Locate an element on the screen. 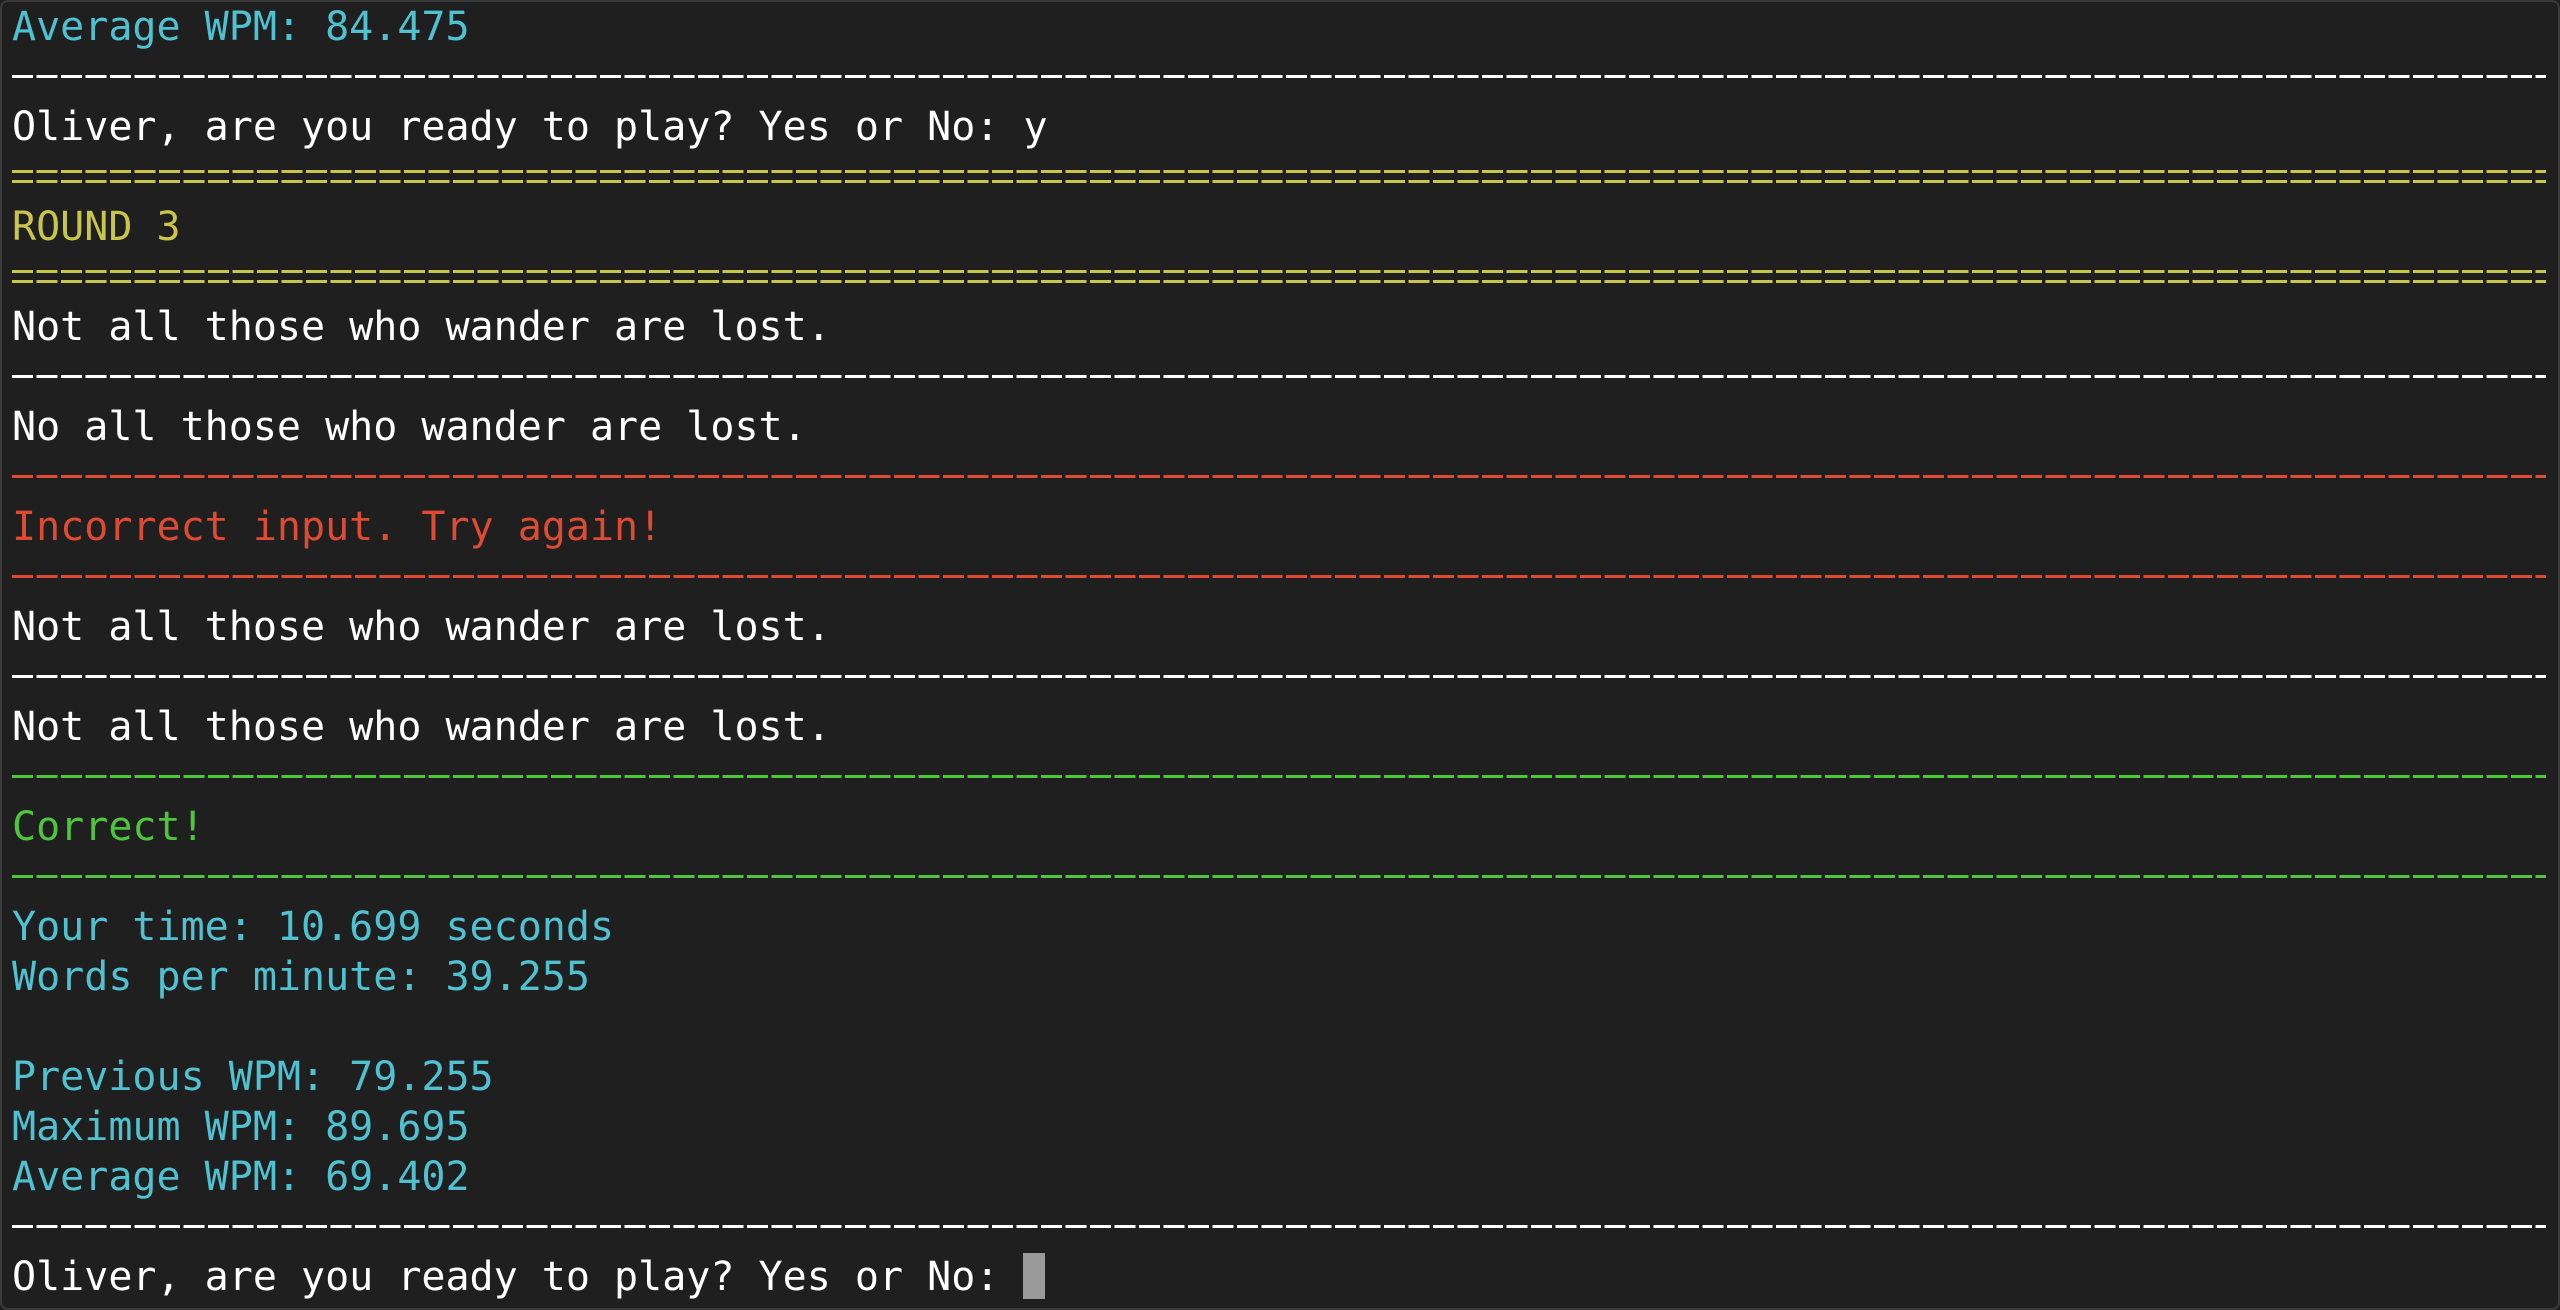  error-separator-bottom is located at coordinates (1285, 577).